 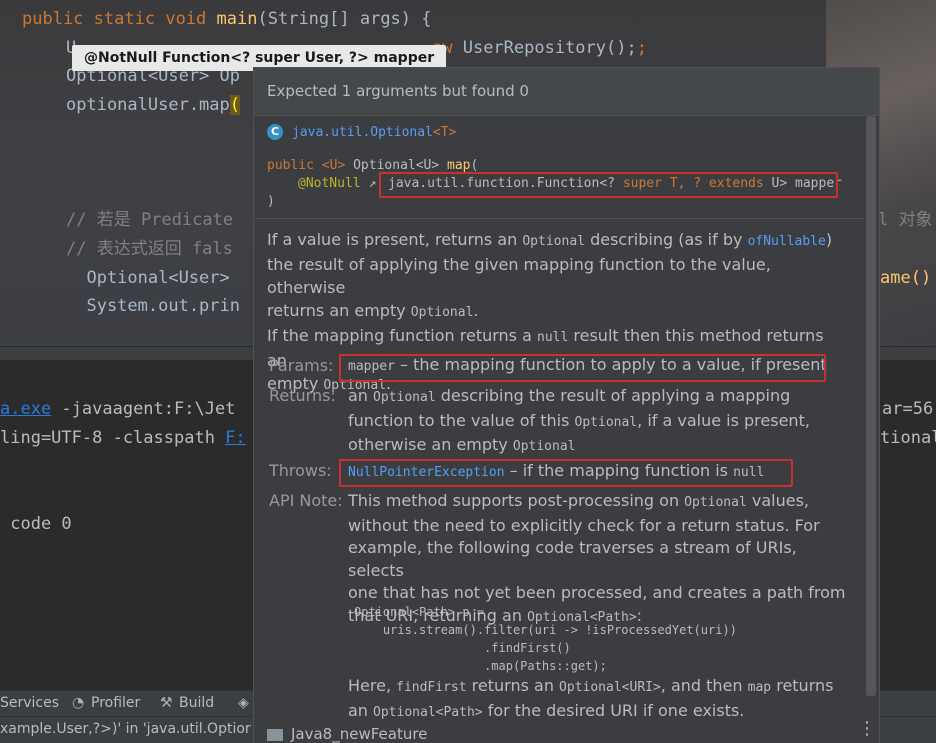 I want to click on console-line-2-right: tional, so click(x=908, y=438).